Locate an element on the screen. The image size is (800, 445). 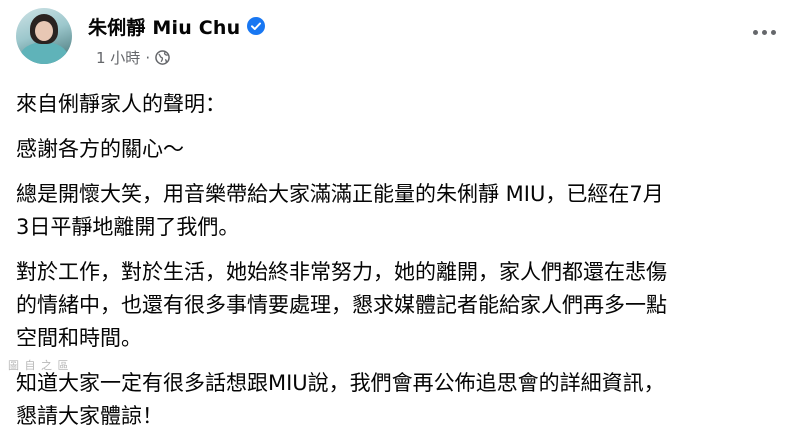
post-paragraph: 感謝各方的關心～ is located at coordinates (100, 149).